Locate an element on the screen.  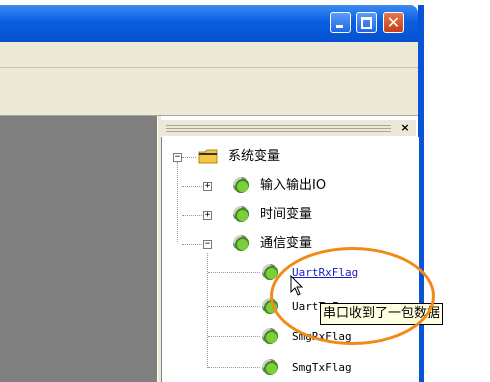
highlight-ellipse is located at coordinates (352, 296).